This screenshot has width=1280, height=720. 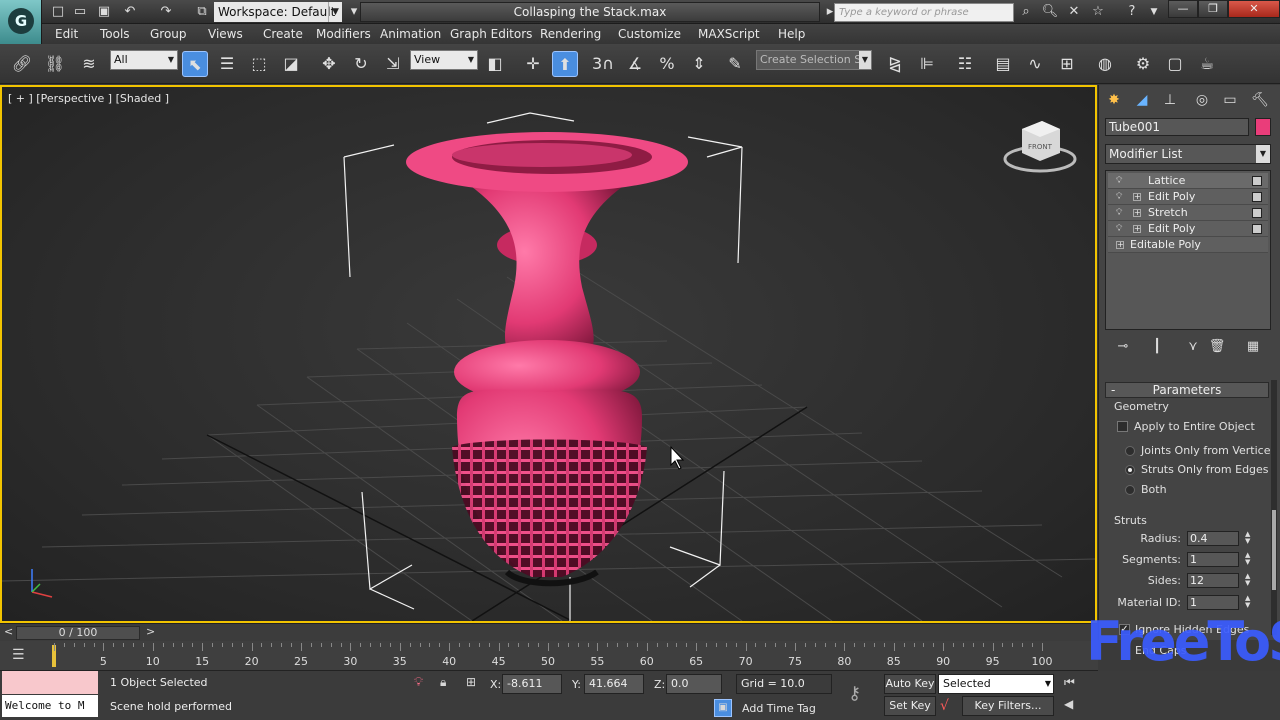 I want to click on material-id-field: 1, so click(x=1213, y=602).